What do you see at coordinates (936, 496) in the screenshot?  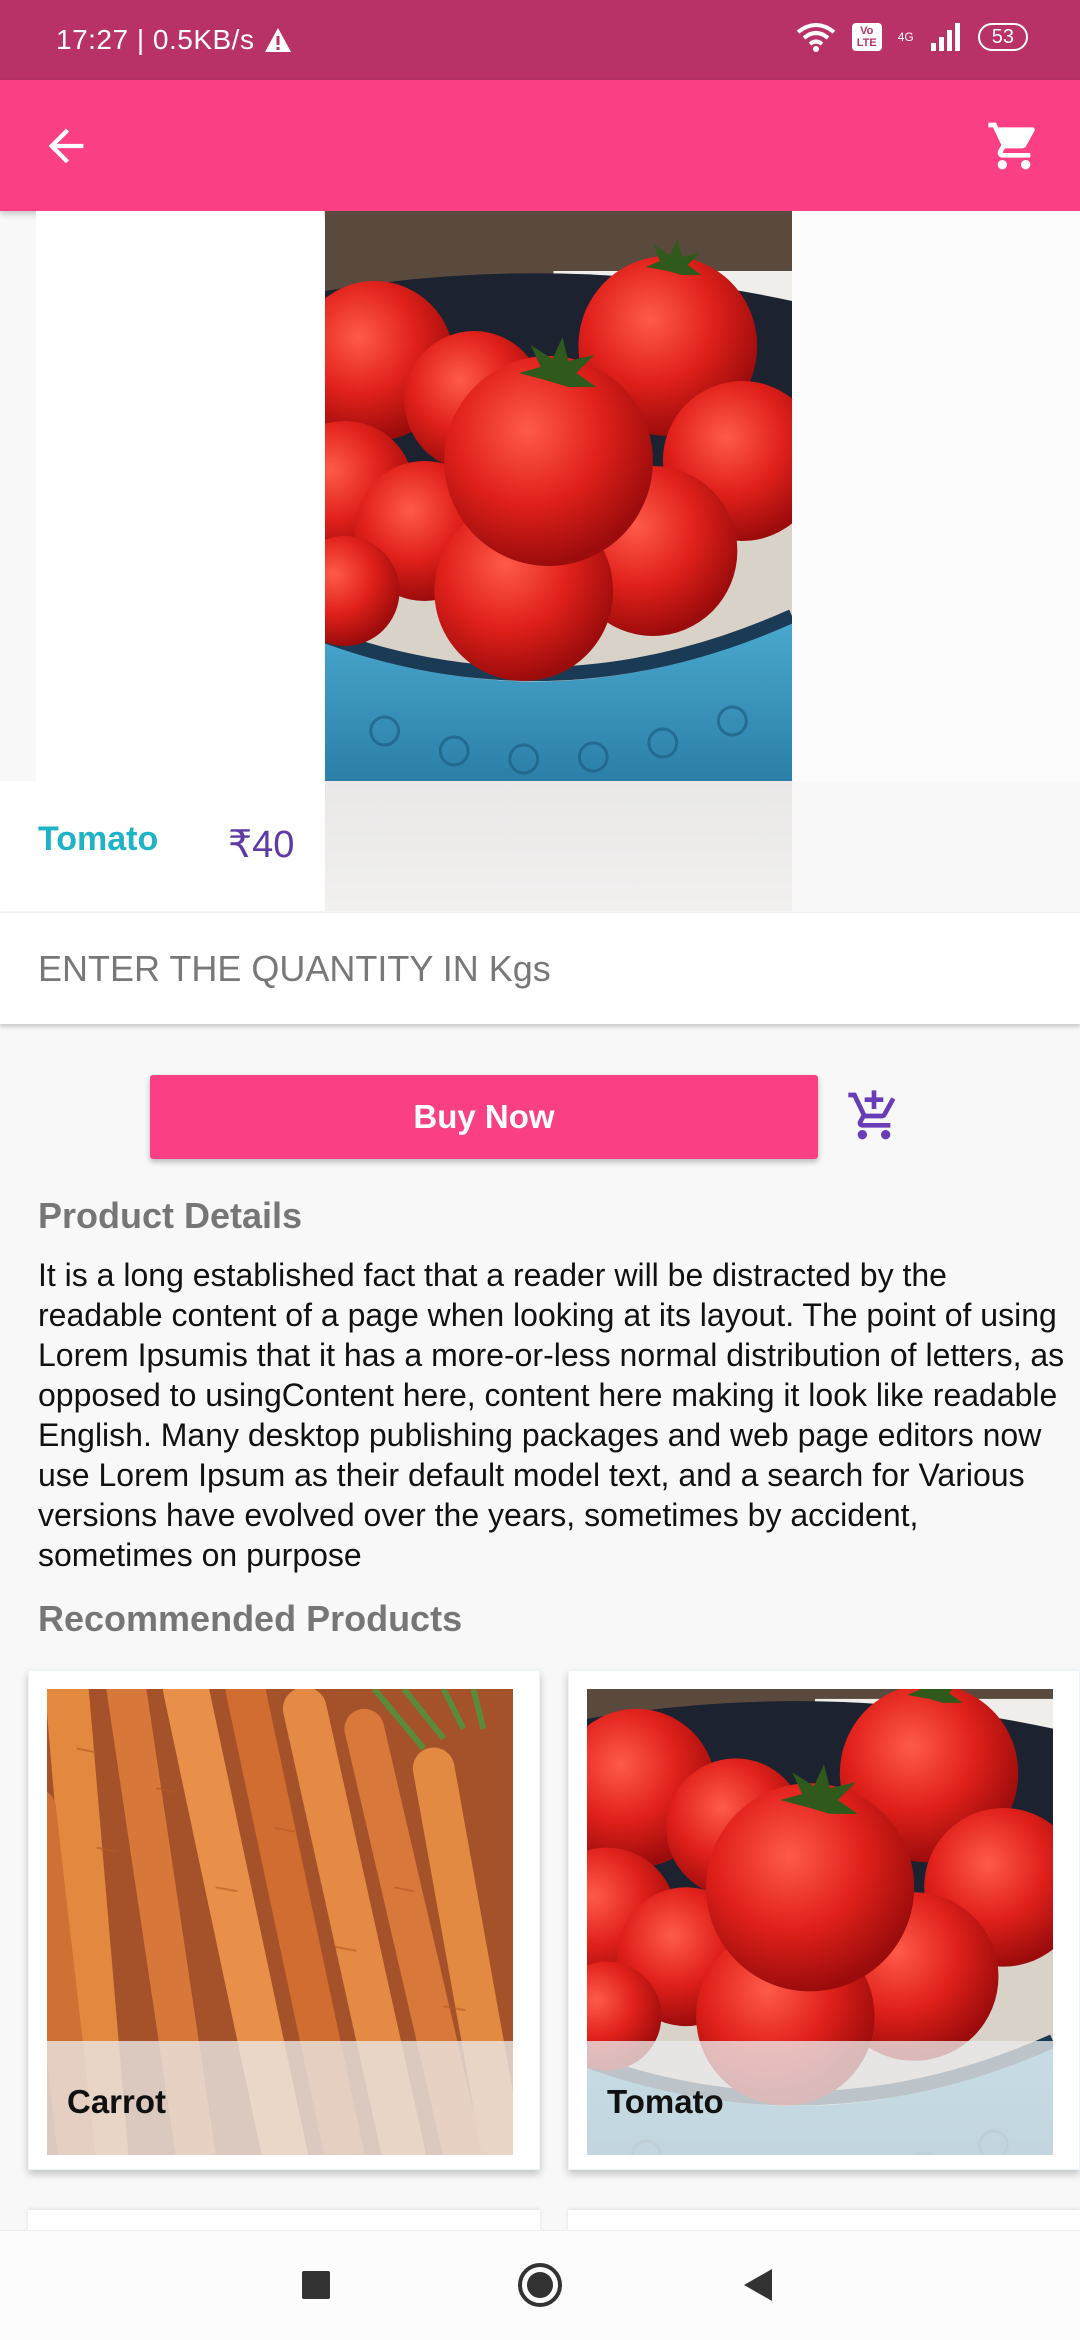 I see `hero-right-panel` at bounding box center [936, 496].